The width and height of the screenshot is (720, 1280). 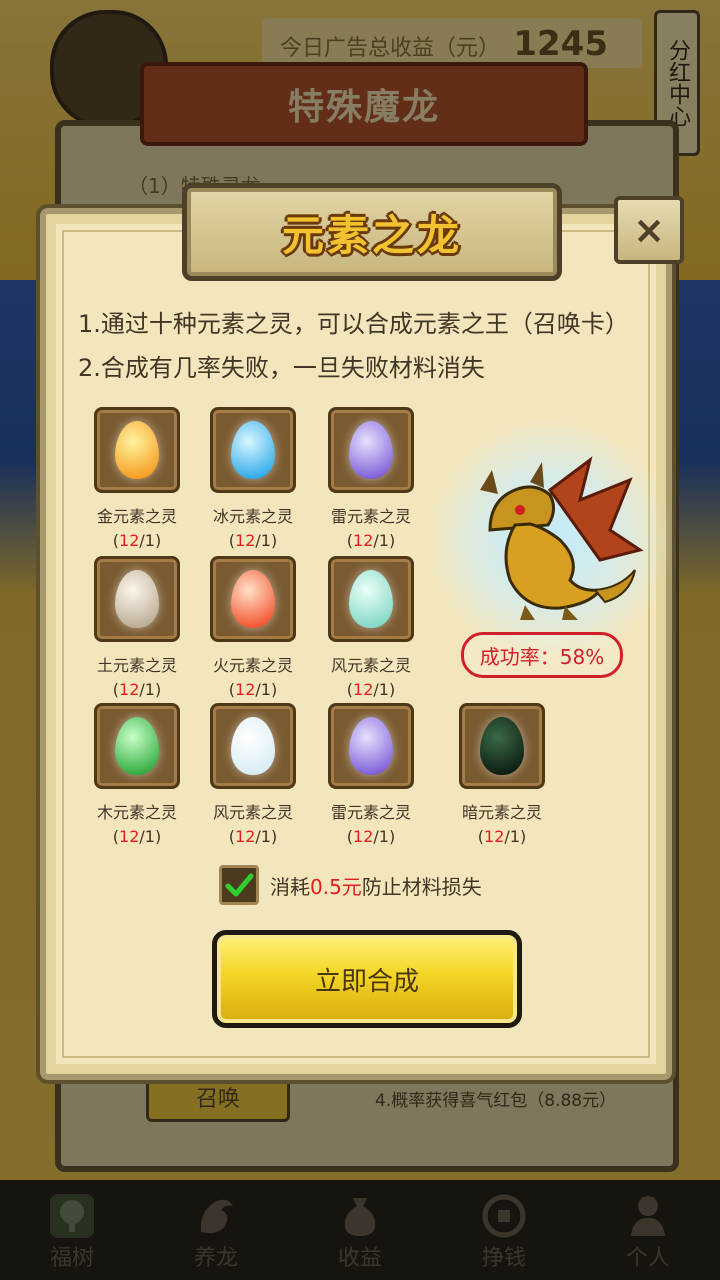 I want to click on egg-item-wind-white: 风元素之灵 (12/1), so click(x=253, y=774).